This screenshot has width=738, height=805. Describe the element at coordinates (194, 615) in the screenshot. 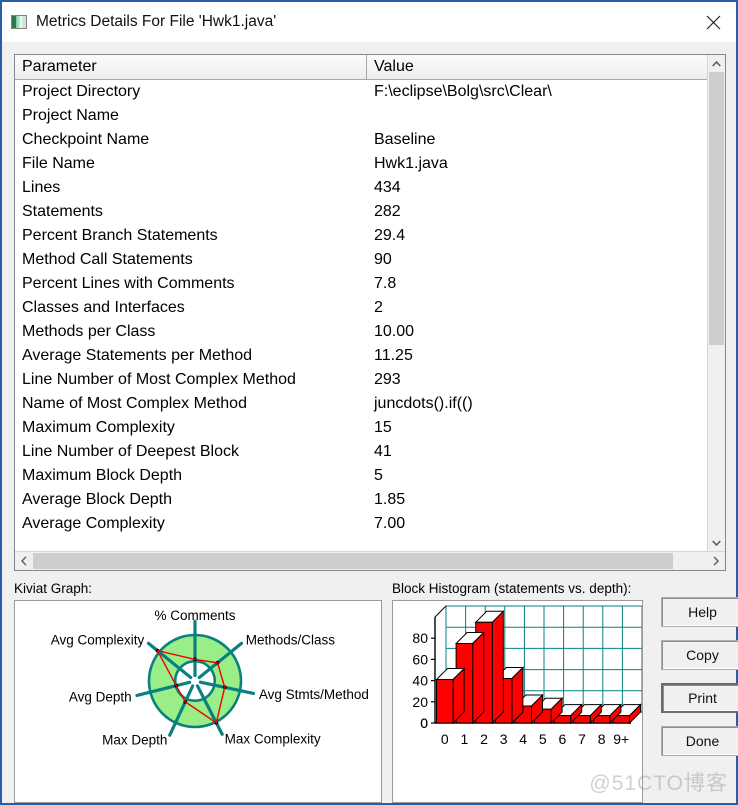

I see `kiviat-axis-label: % Comments` at that location.